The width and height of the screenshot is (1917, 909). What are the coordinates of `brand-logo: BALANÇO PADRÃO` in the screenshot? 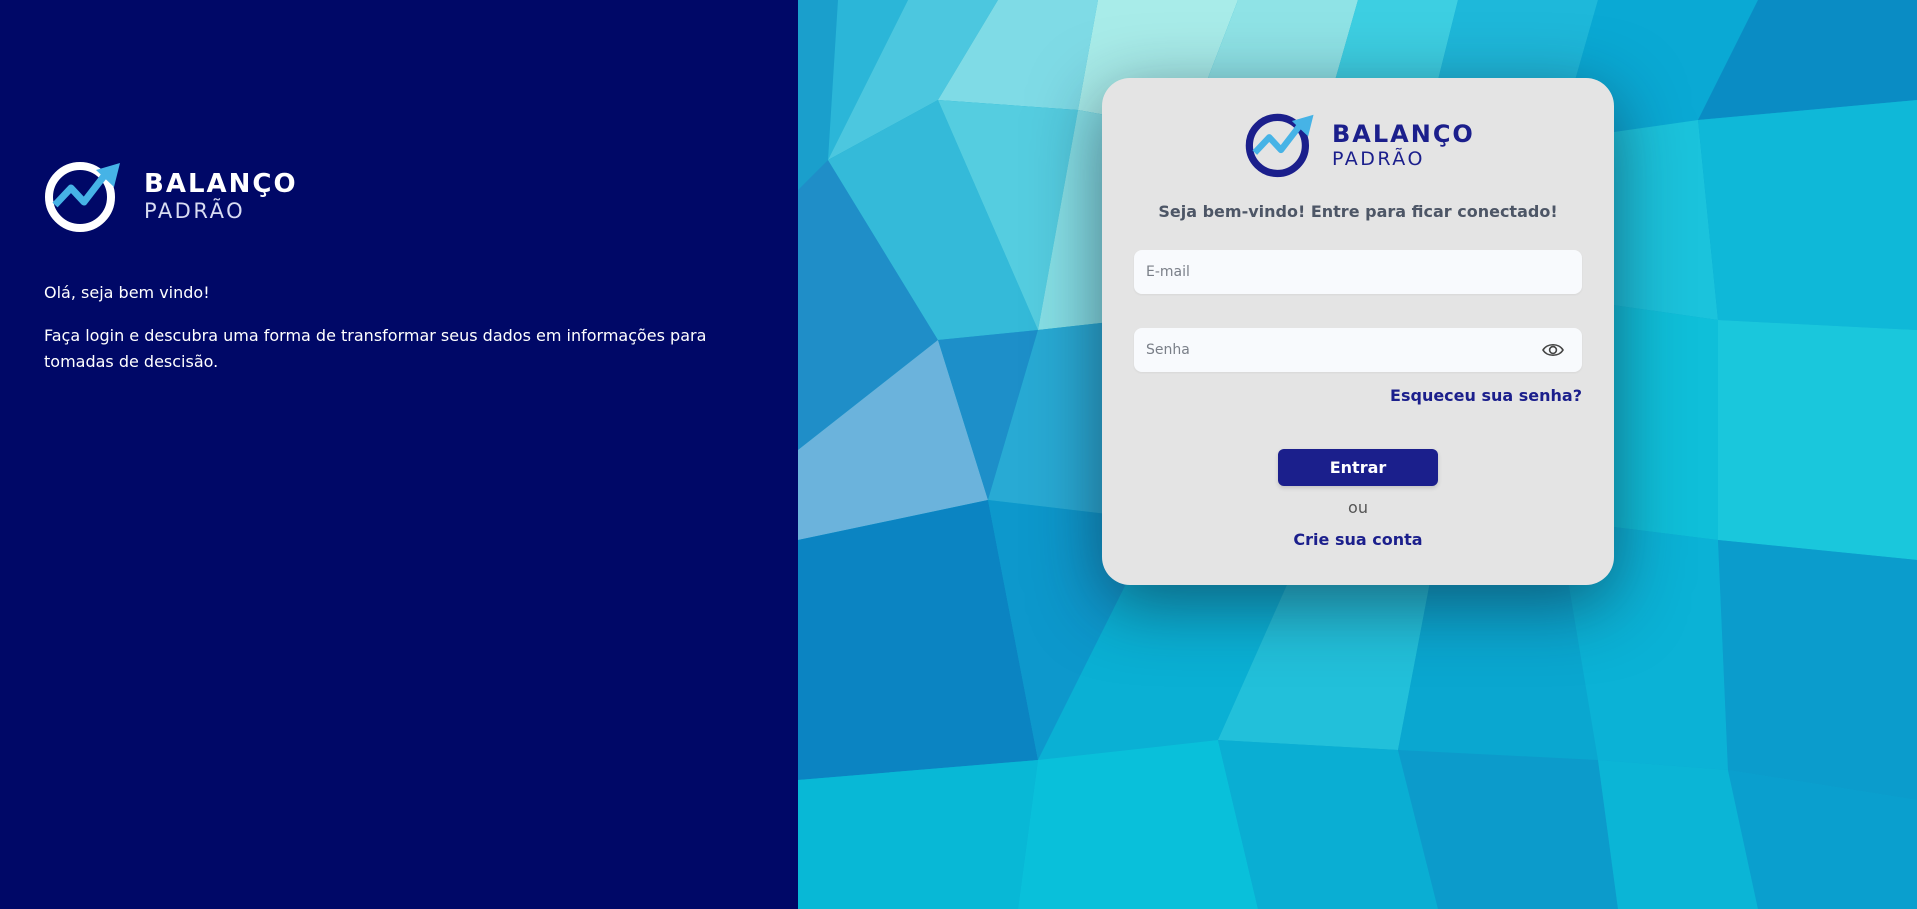 It's located at (171, 196).